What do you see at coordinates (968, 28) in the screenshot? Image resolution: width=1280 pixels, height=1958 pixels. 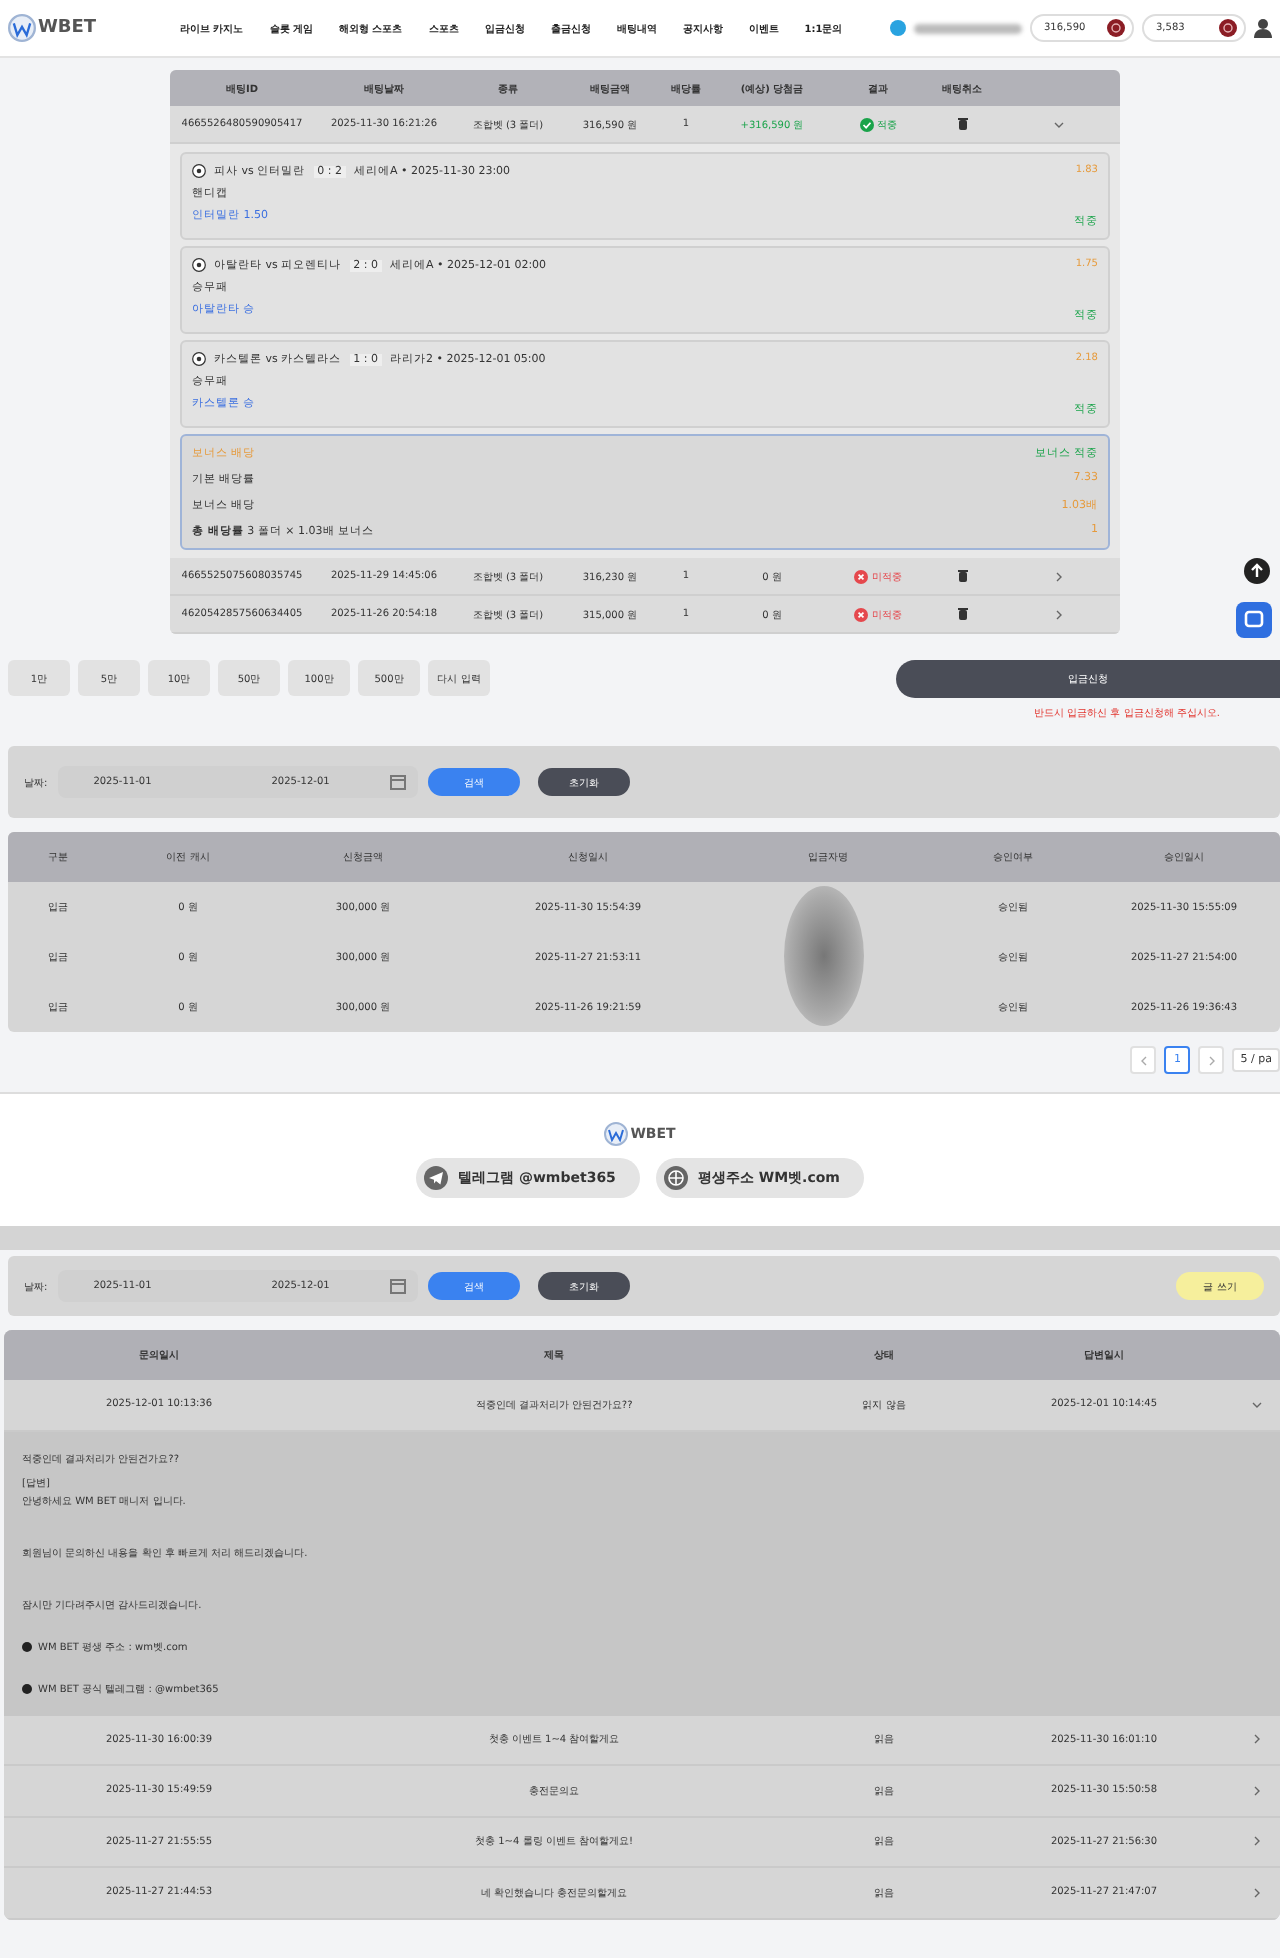 I see `blurred-username` at bounding box center [968, 28].